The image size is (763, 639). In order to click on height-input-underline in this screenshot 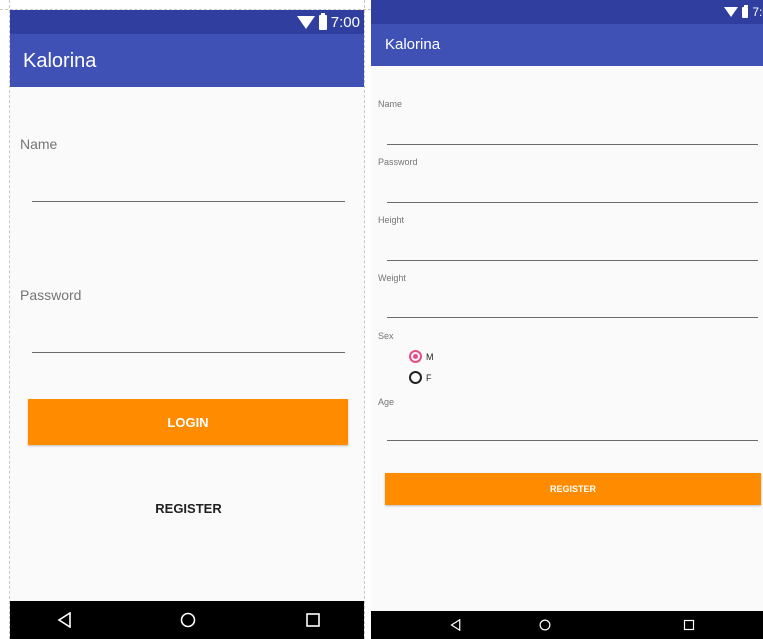, I will do `click(572, 260)`.